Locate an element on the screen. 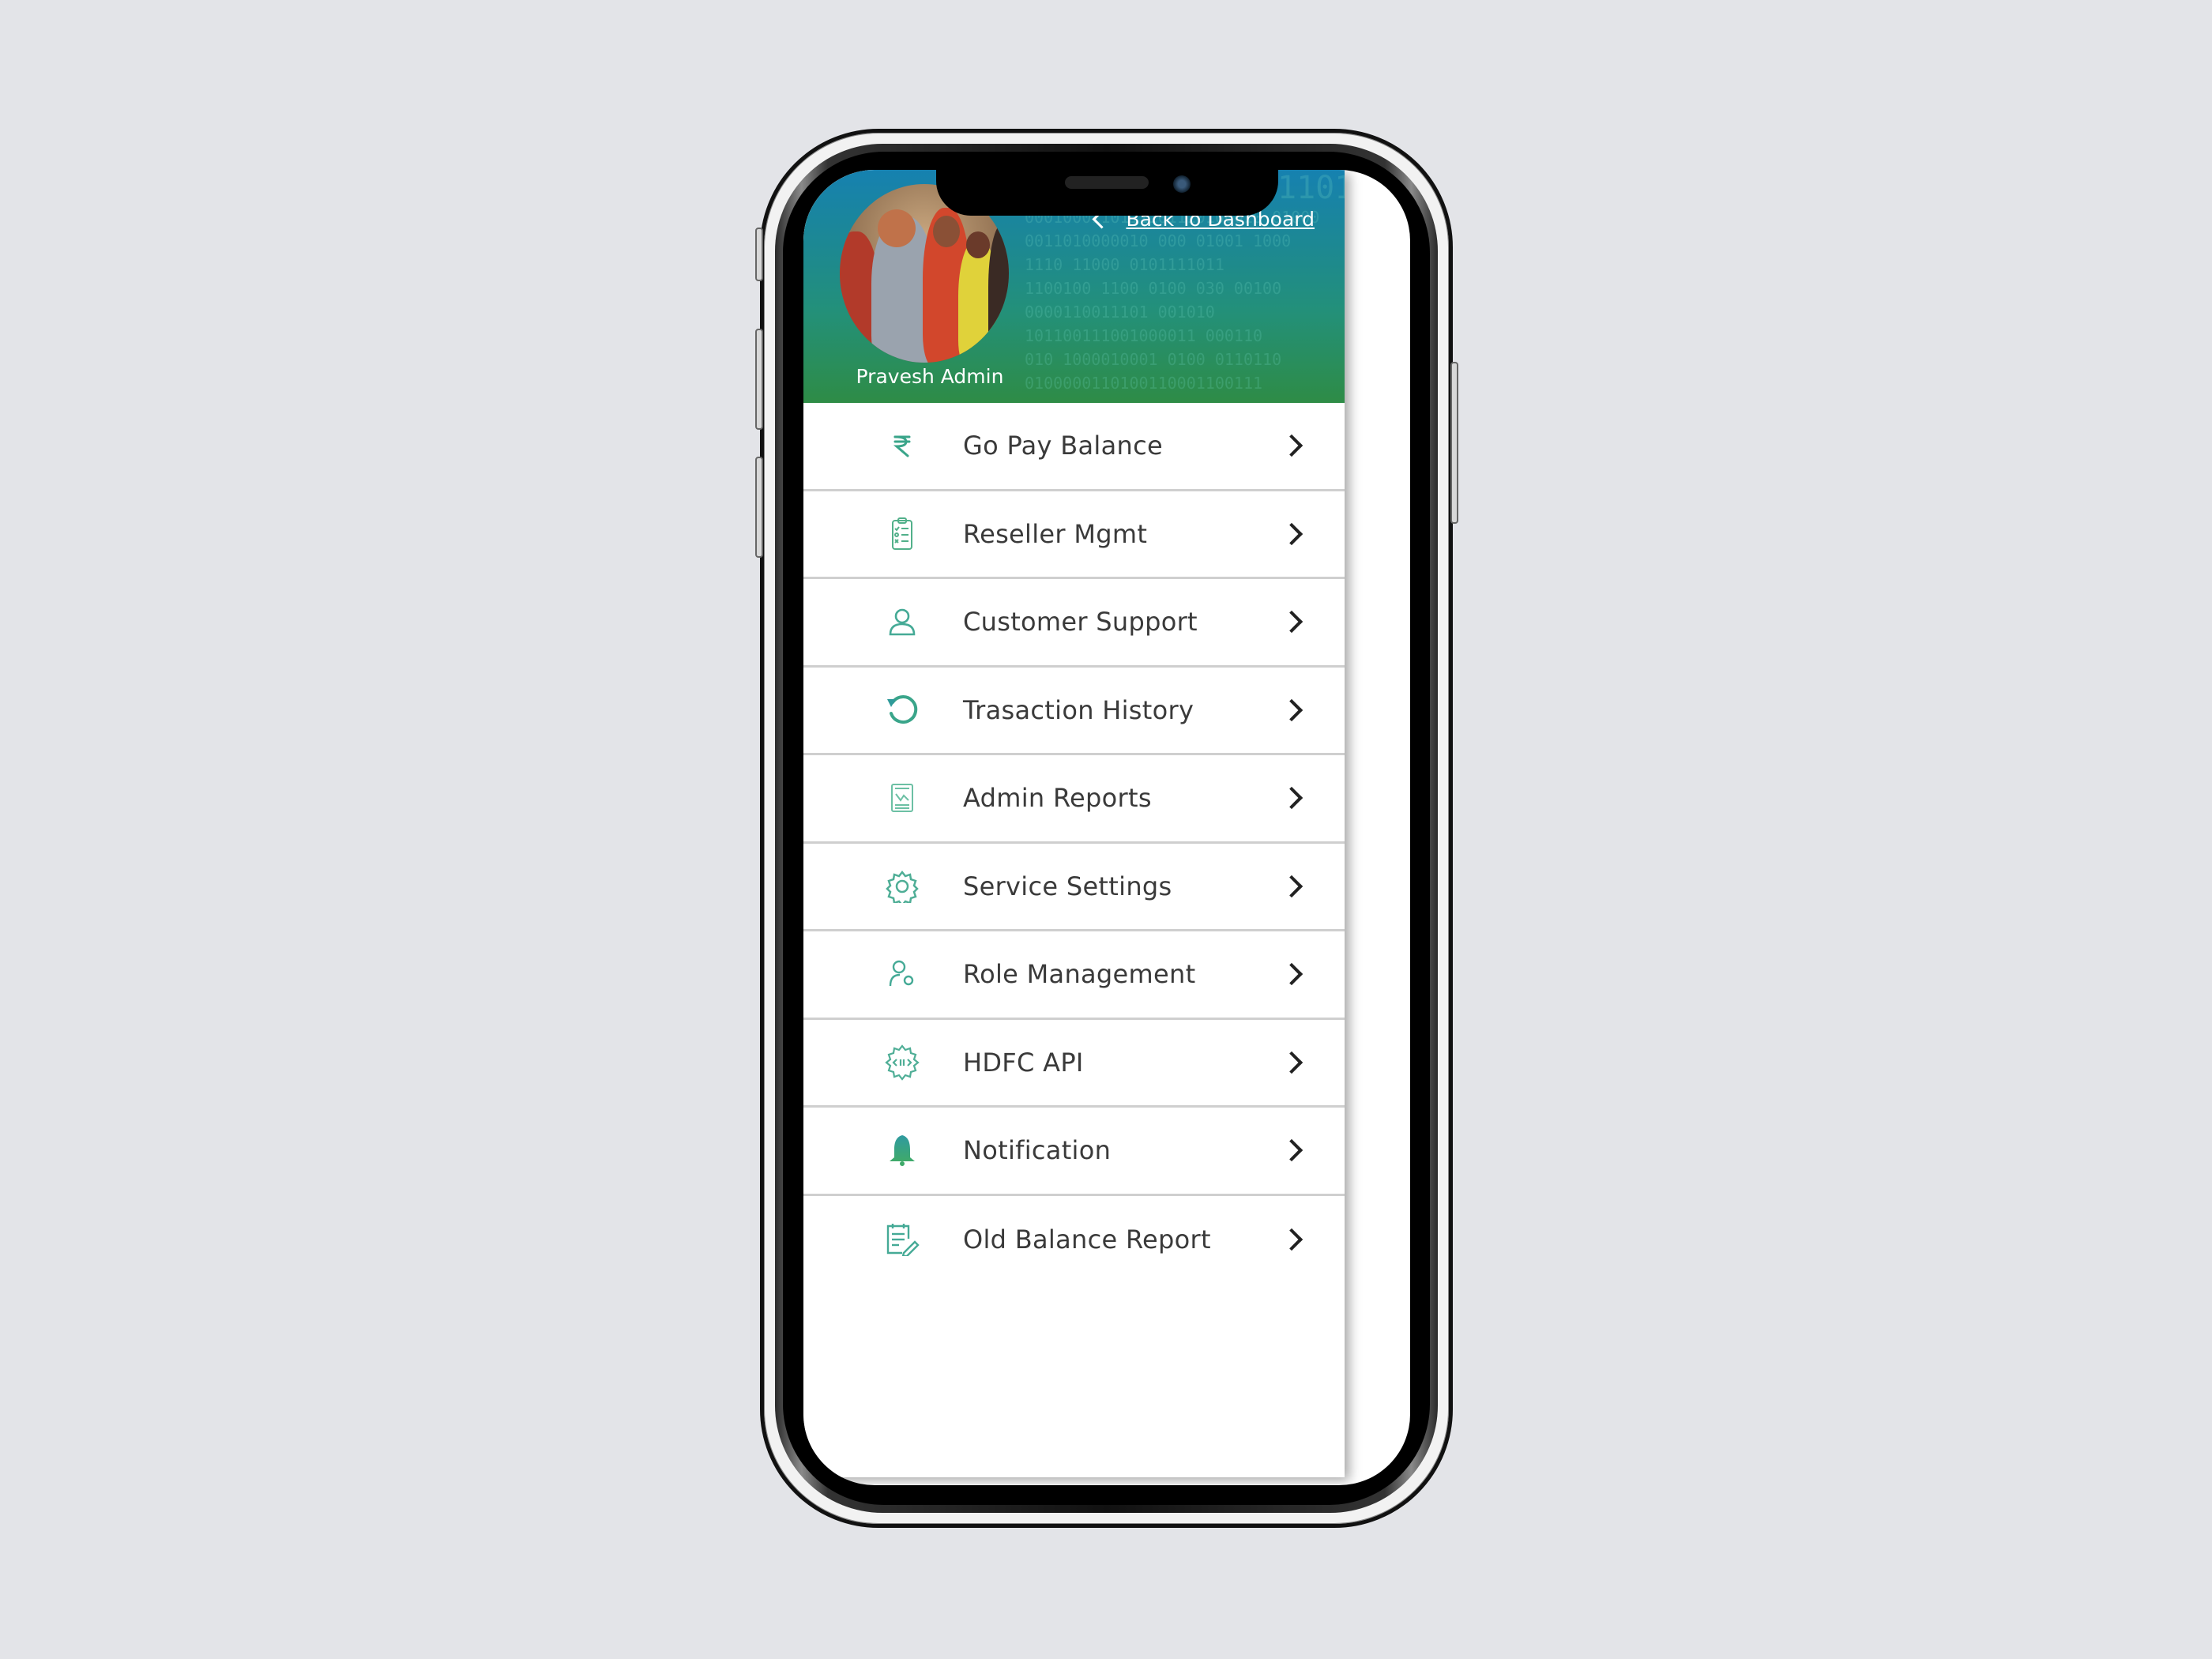 The image size is (2212, 1659). speaker-grille is located at coordinates (1107, 182).